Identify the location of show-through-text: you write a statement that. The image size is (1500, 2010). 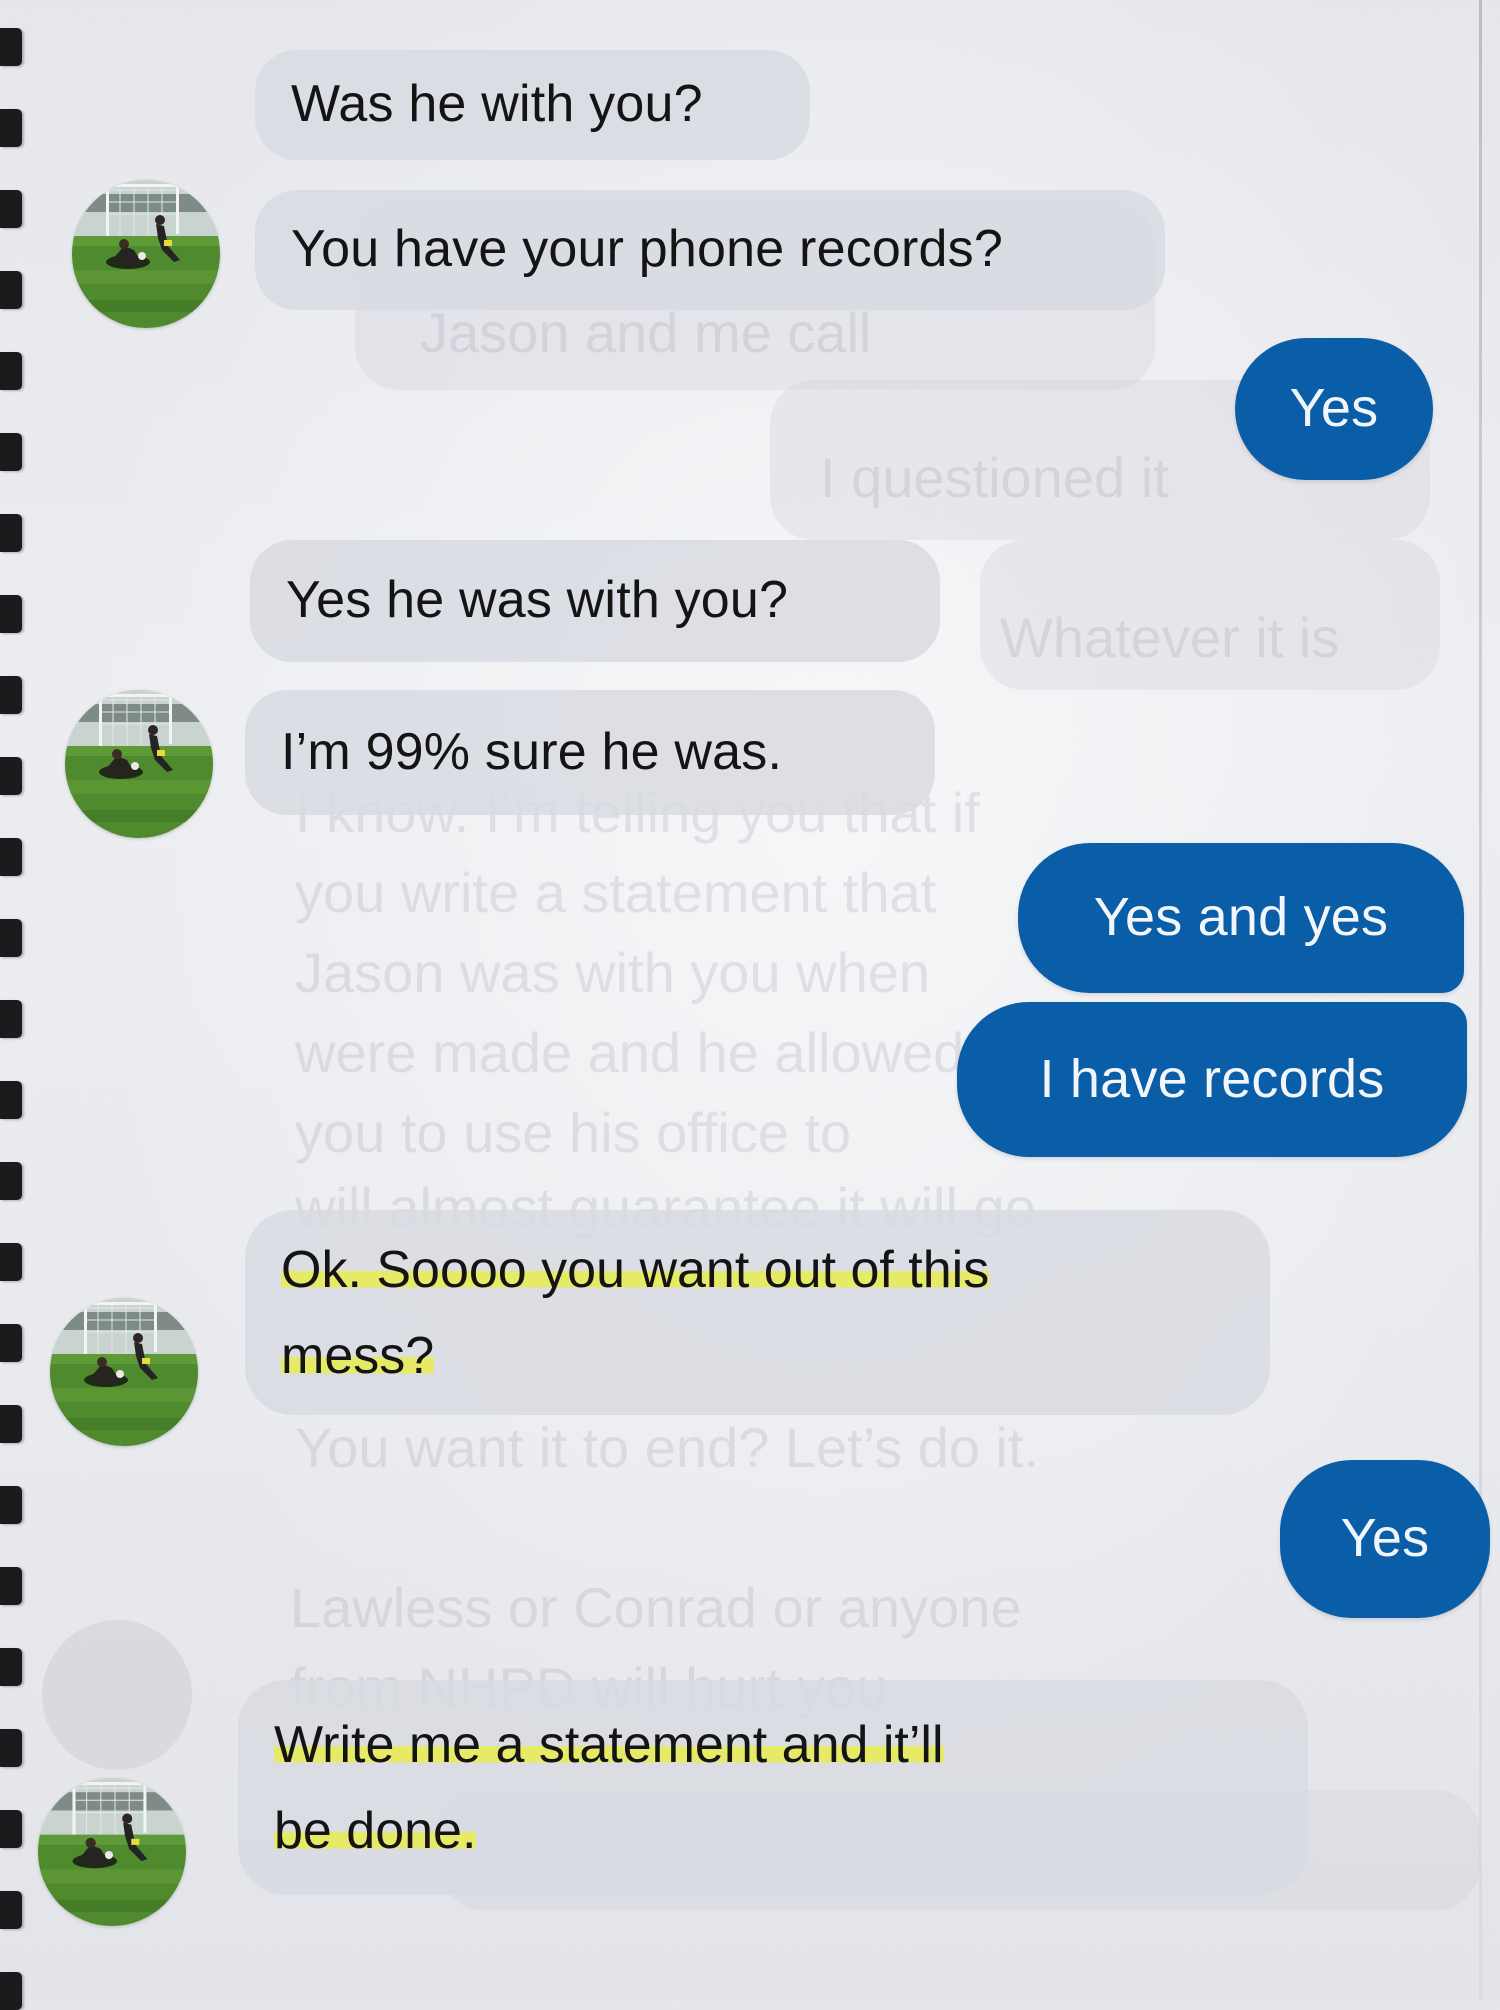
(616, 892).